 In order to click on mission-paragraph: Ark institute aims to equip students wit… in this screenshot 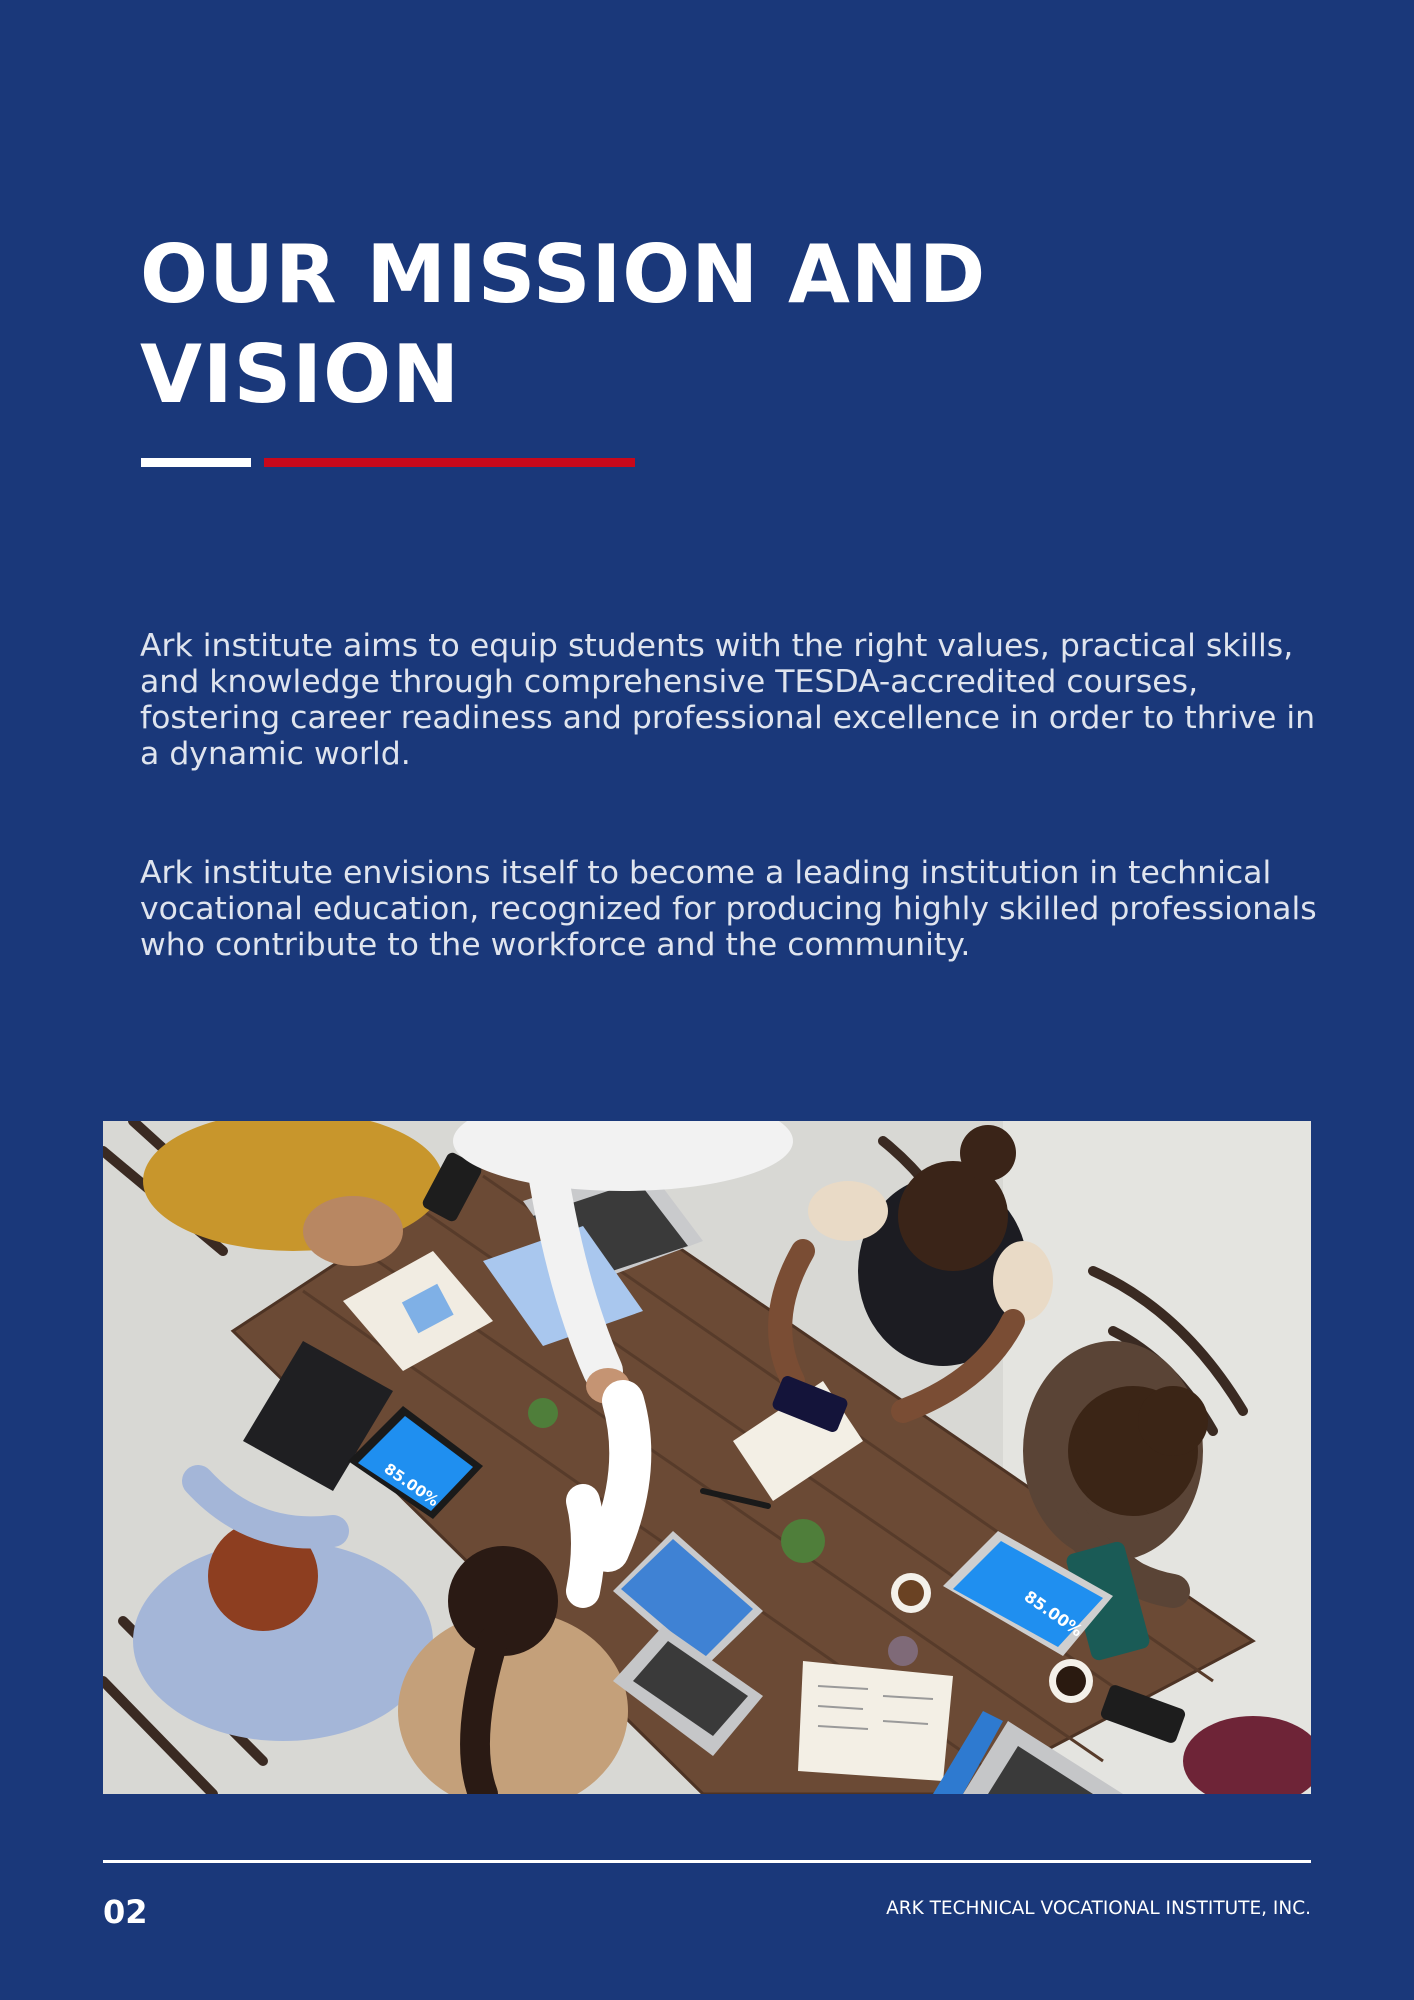, I will do `click(728, 700)`.